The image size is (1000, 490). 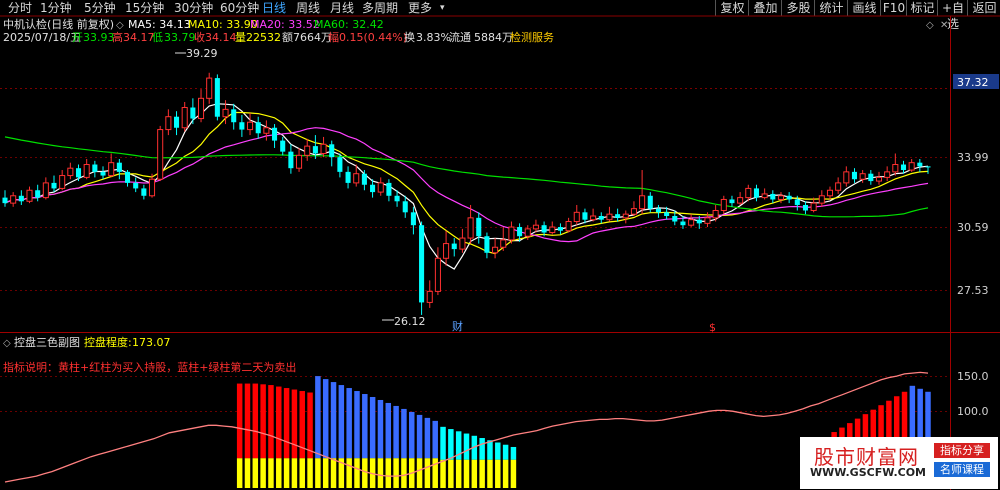 I want to click on float-label: 流通, so click(x=460, y=37).